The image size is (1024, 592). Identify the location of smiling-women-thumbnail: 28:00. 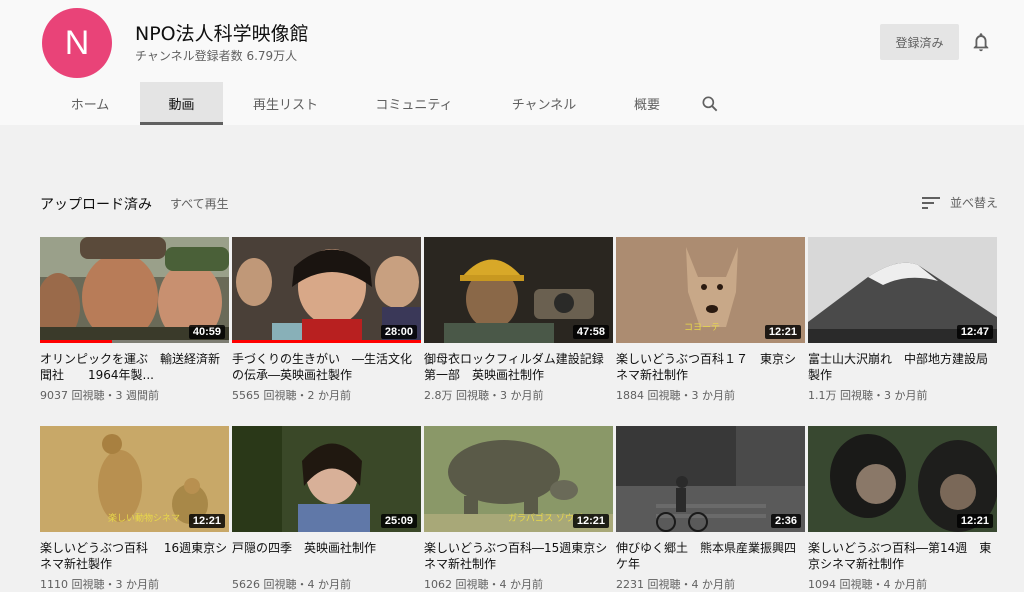
(326, 290).